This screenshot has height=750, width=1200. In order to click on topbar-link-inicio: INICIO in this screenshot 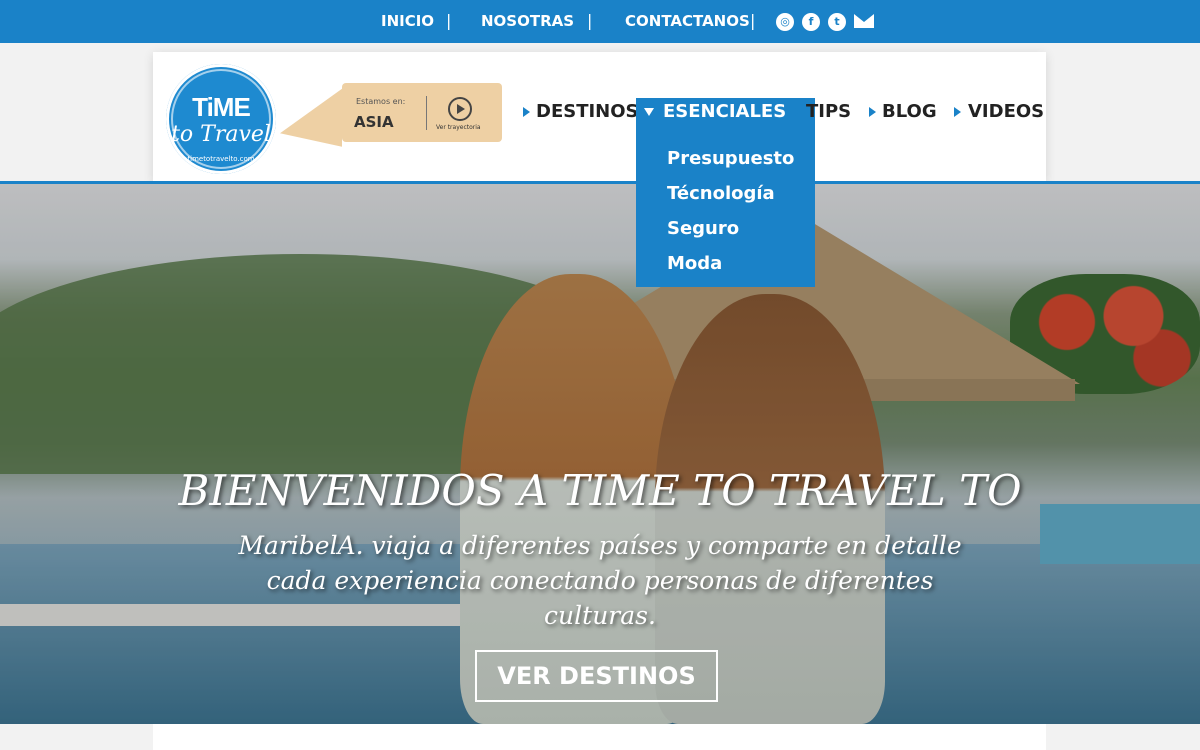, I will do `click(407, 21)`.